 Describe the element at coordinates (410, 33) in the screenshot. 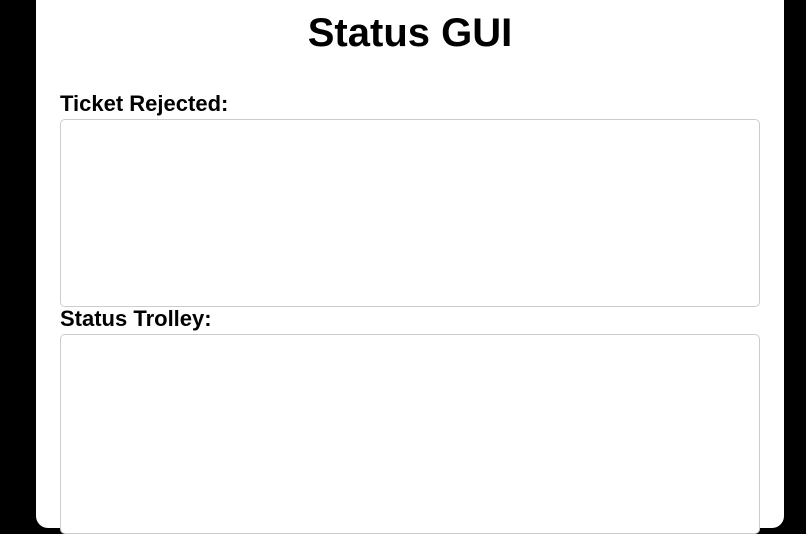

I see `page-title: Status GUI` at that location.